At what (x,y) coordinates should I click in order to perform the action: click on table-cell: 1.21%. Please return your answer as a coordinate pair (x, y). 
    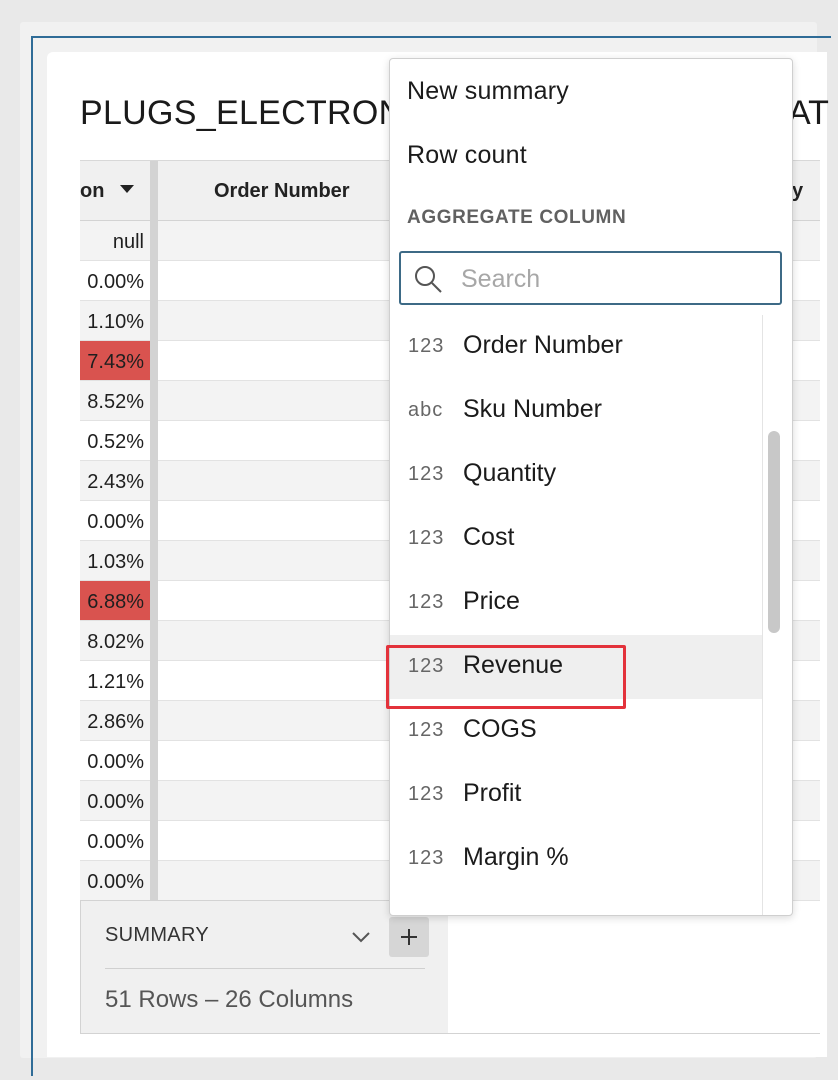
    Looking at the image, I should click on (115, 681).